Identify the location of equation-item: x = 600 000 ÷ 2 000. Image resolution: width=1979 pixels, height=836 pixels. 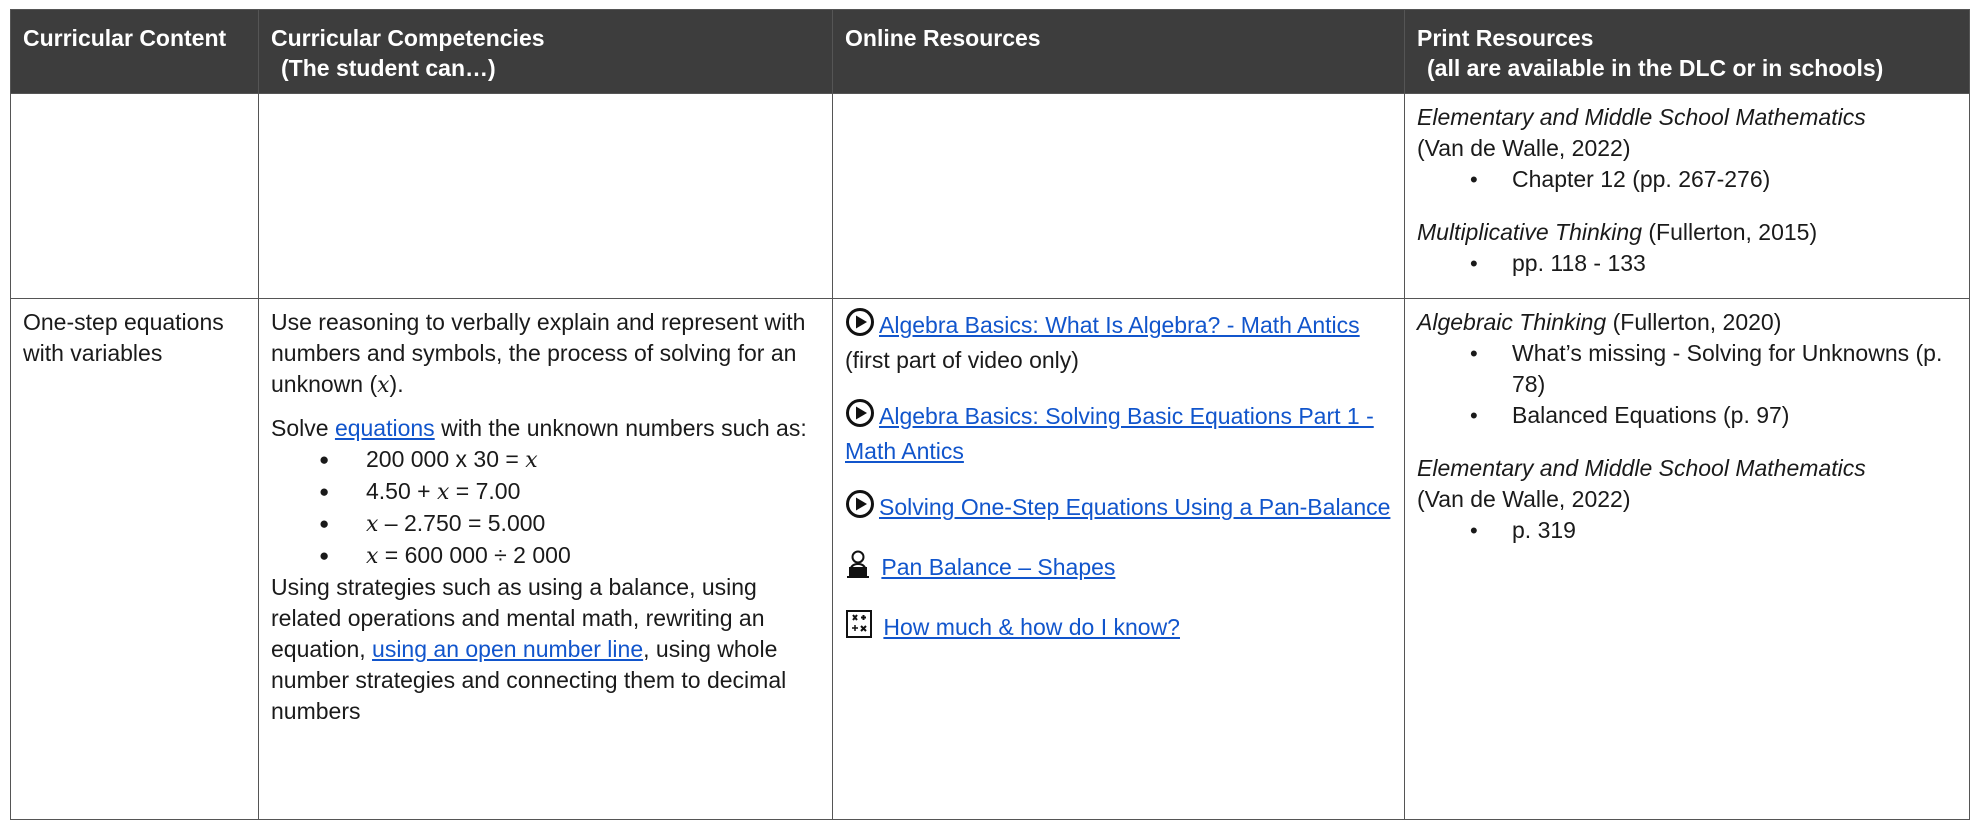
(569, 556).